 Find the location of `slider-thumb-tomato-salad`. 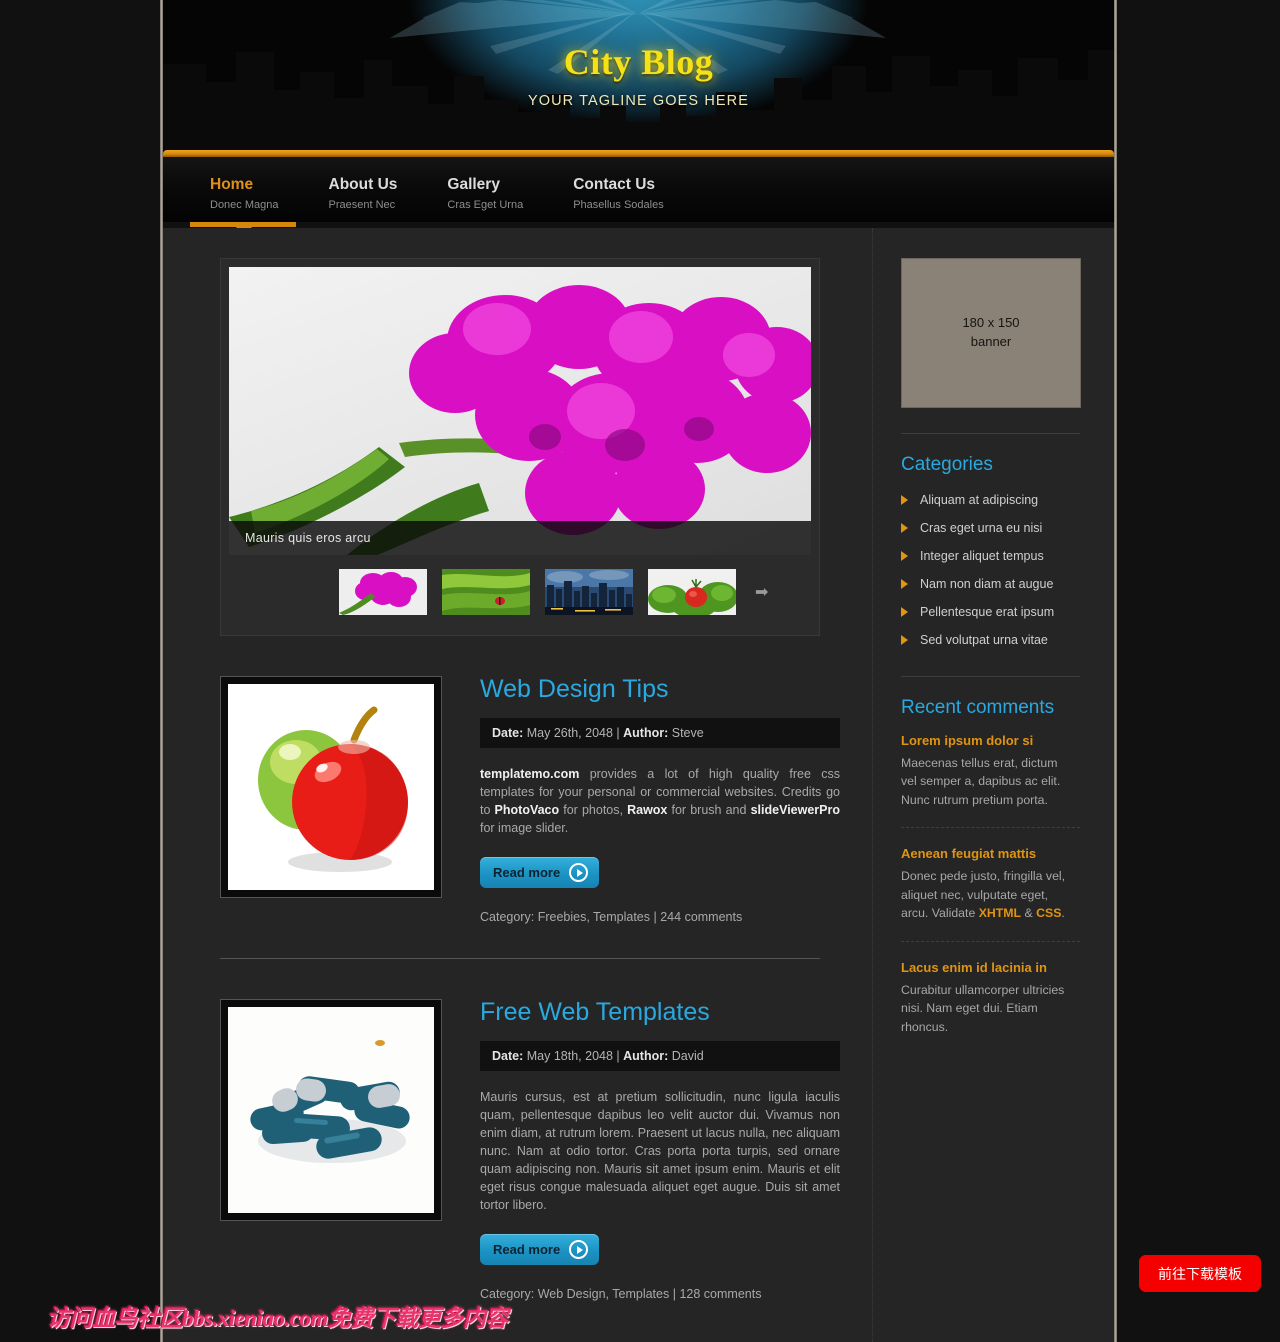

slider-thumb-tomato-salad is located at coordinates (692, 592).